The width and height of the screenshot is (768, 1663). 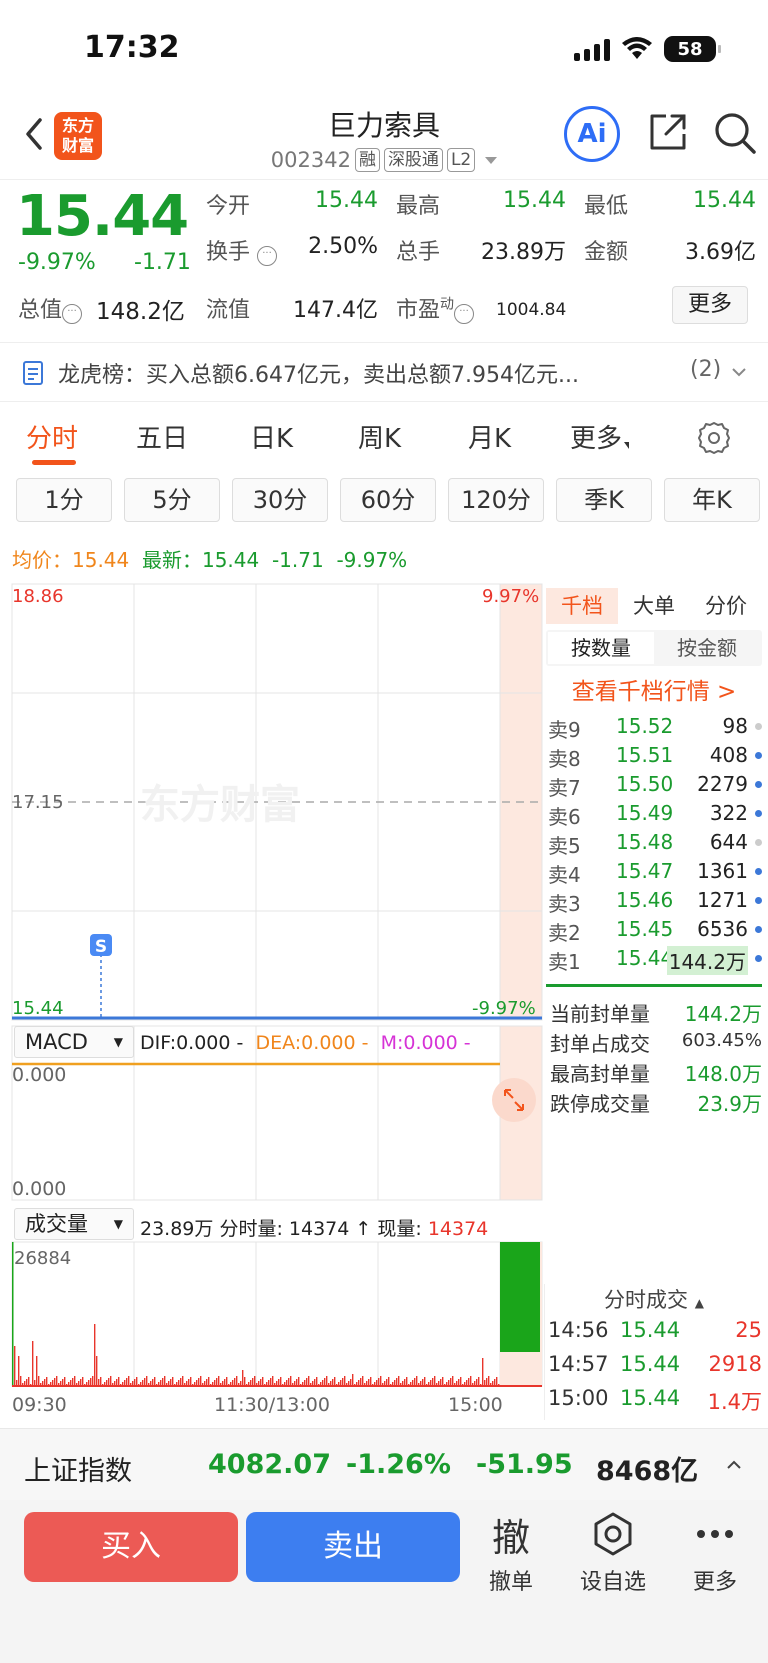 What do you see at coordinates (523, 252) in the screenshot?
I see `volume-value: 23.89万` at bounding box center [523, 252].